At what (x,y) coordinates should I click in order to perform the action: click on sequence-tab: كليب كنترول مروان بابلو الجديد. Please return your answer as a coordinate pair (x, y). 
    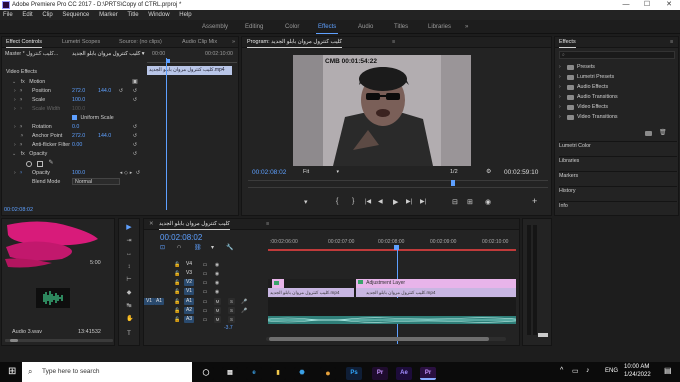
    Looking at the image, I should click on (194, 224).